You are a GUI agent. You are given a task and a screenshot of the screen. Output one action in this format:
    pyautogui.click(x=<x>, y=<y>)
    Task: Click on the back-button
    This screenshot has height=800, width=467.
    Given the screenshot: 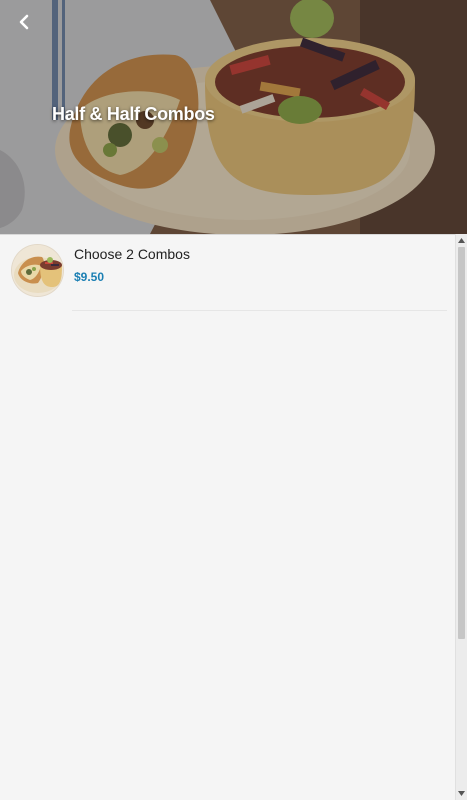 What is the action you would take?
    pyautogui.click(x=24, y=22)
    